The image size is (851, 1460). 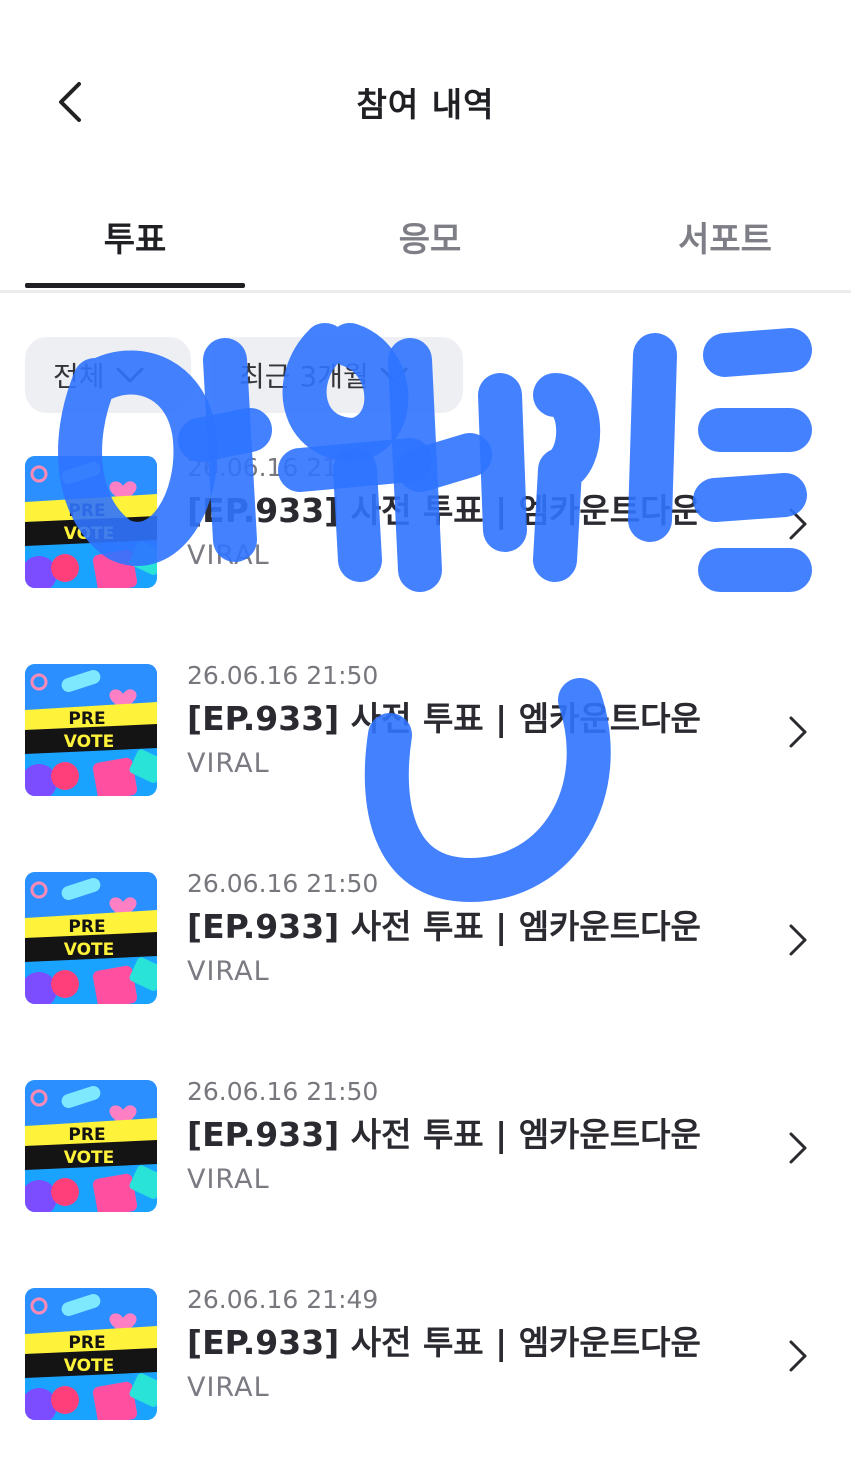 I want to click on period-filter-dropdown: 최근 3개월, so click(x=337, y=375).